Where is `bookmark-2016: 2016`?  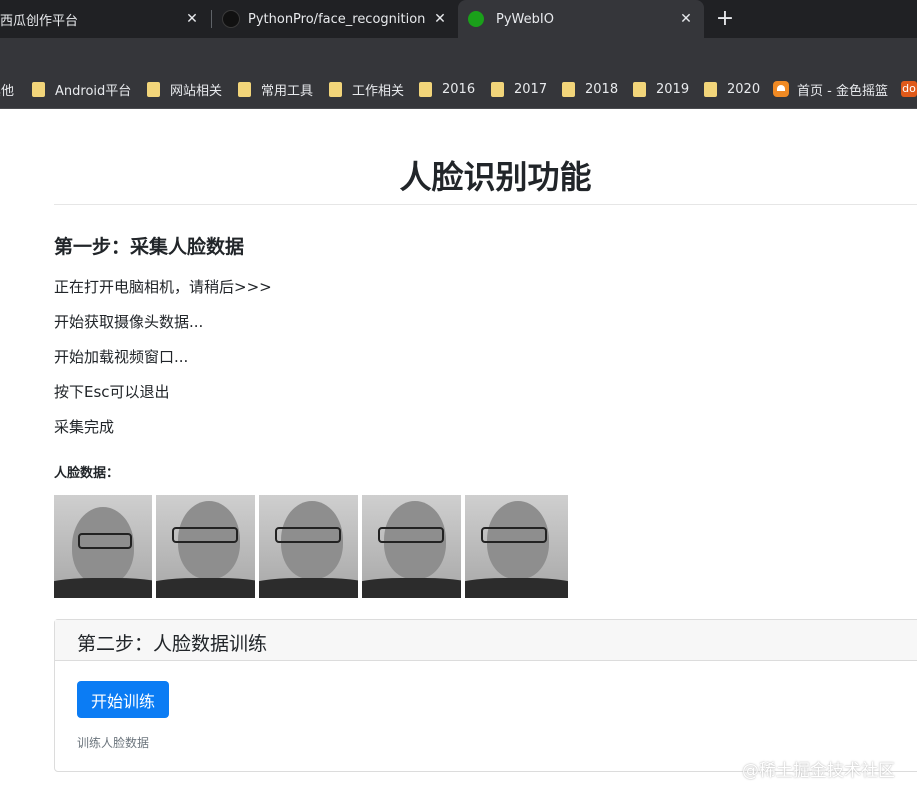
bookmark-2016: 2016 is located at coordinates (447, 89).